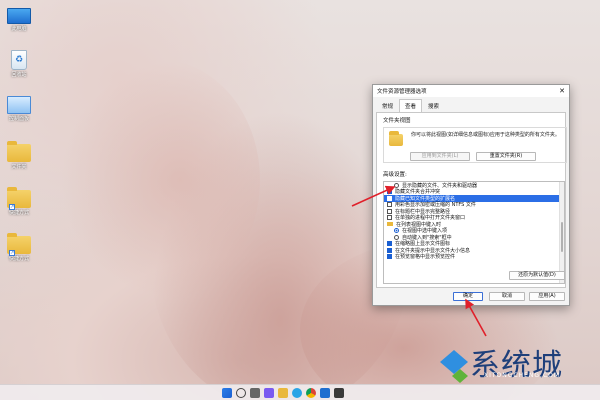  I want to click on desktop-icon-recycle-bin: ♻ 回收站, so click(19, 64).